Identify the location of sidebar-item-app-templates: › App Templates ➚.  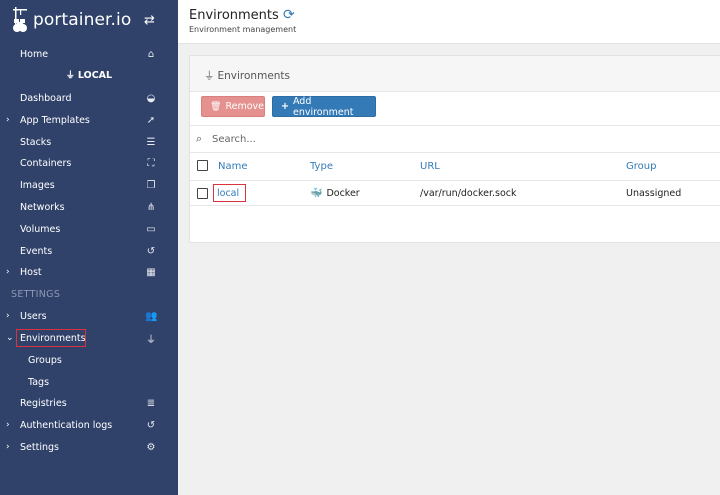
(89, 120).